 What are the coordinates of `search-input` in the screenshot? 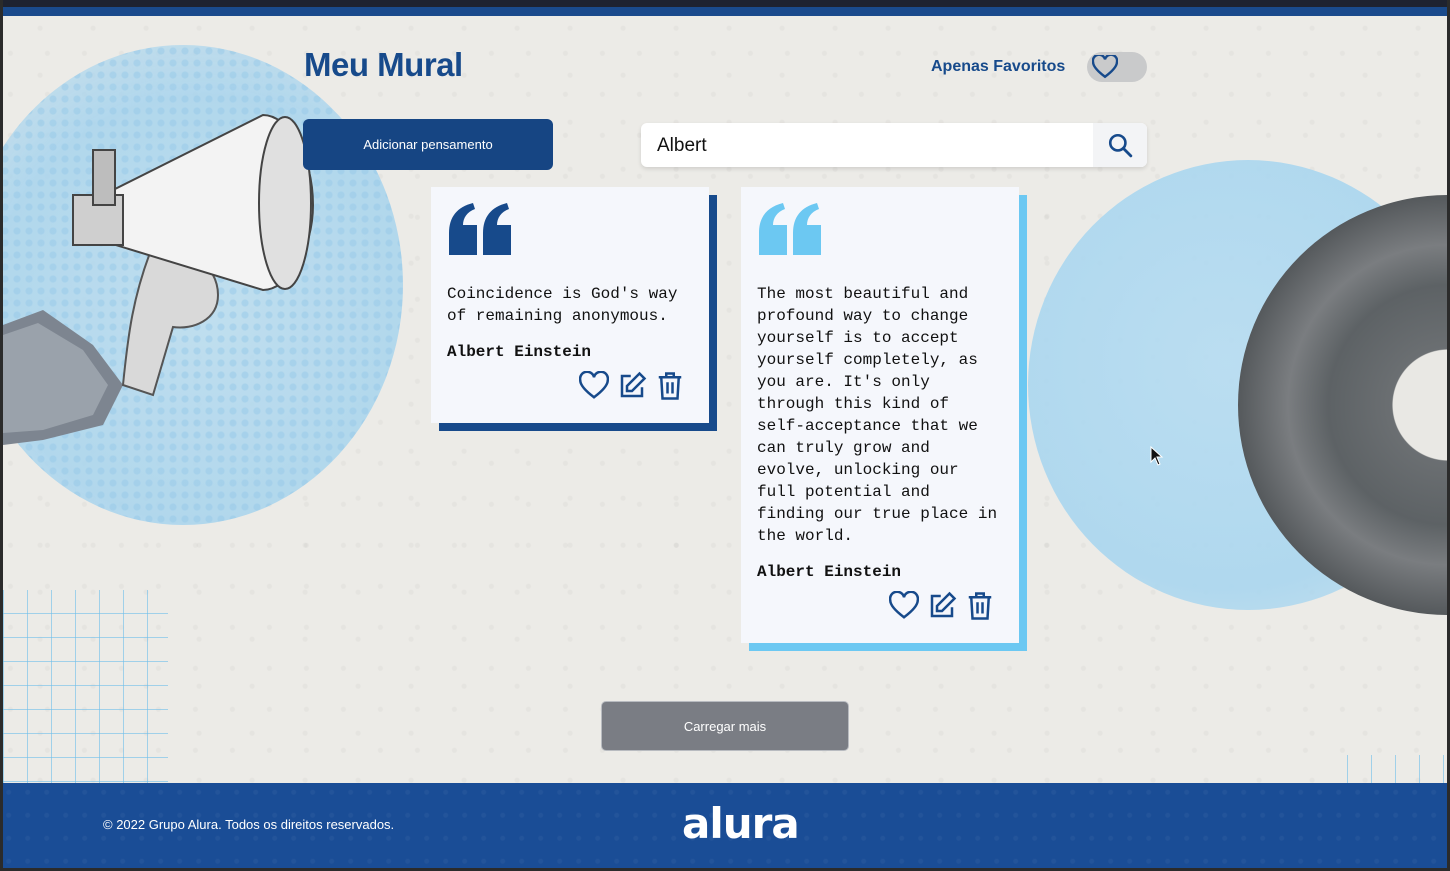 It's located at (867, 146).